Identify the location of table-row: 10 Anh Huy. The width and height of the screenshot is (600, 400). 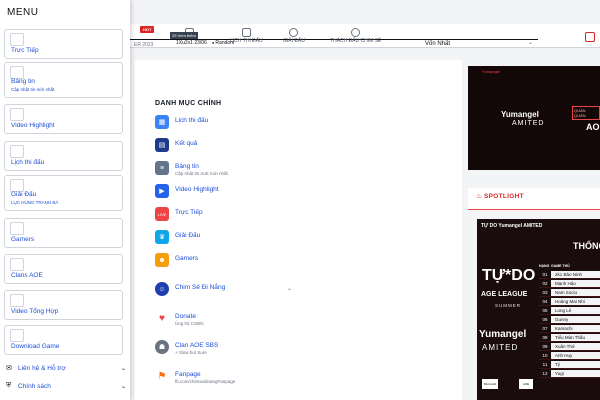
(569, 355).